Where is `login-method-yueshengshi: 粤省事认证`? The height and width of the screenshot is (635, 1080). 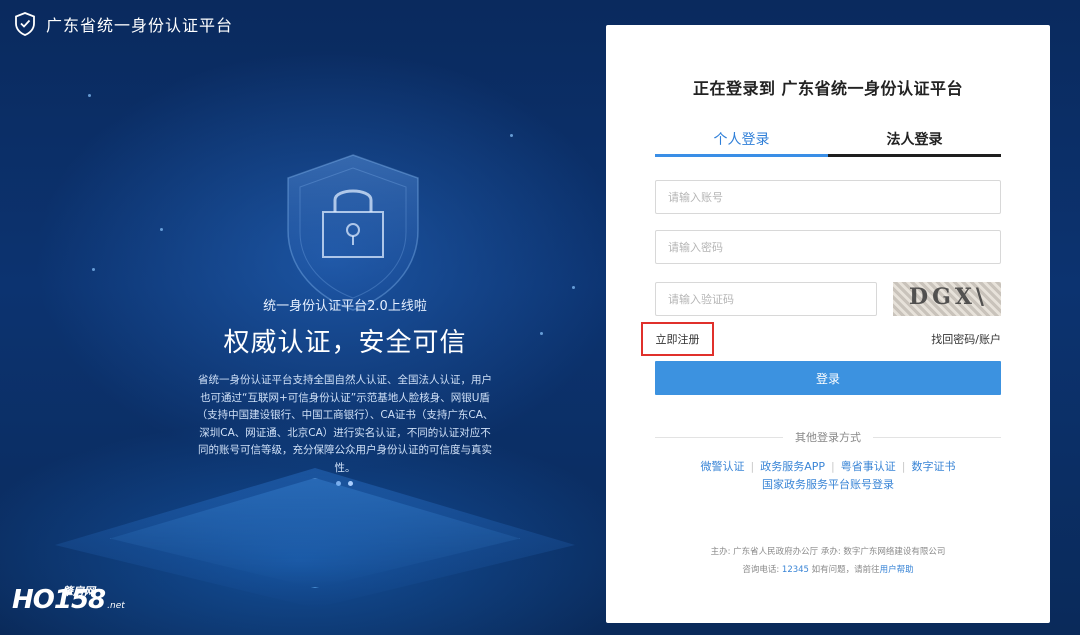 login-method-yueshengshi: 粤省事认证 is located at coordinates (868, 466).